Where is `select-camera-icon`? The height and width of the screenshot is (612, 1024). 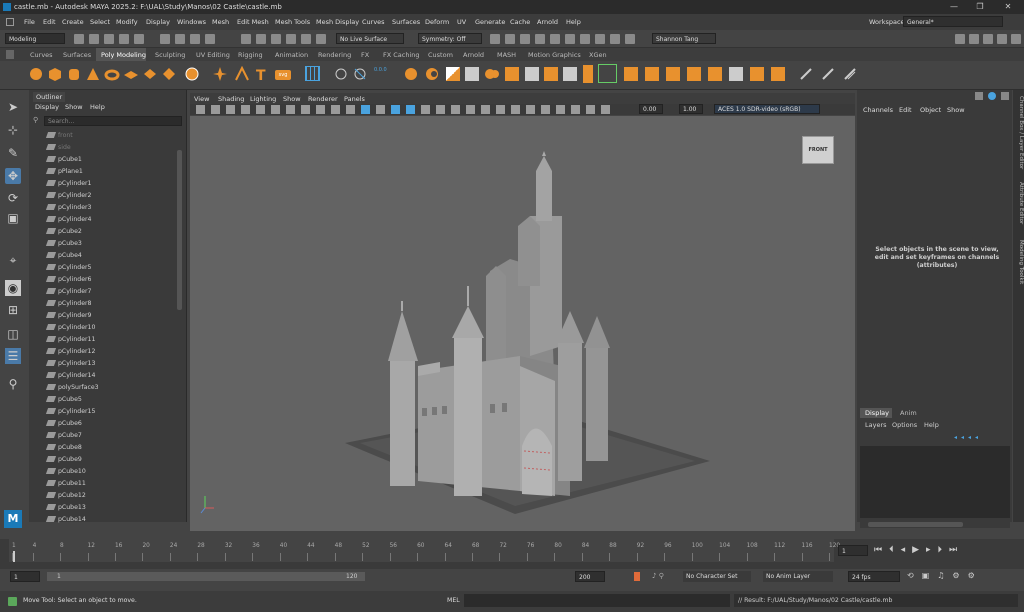 select-camera-icon is located at coordinates (200, 109).